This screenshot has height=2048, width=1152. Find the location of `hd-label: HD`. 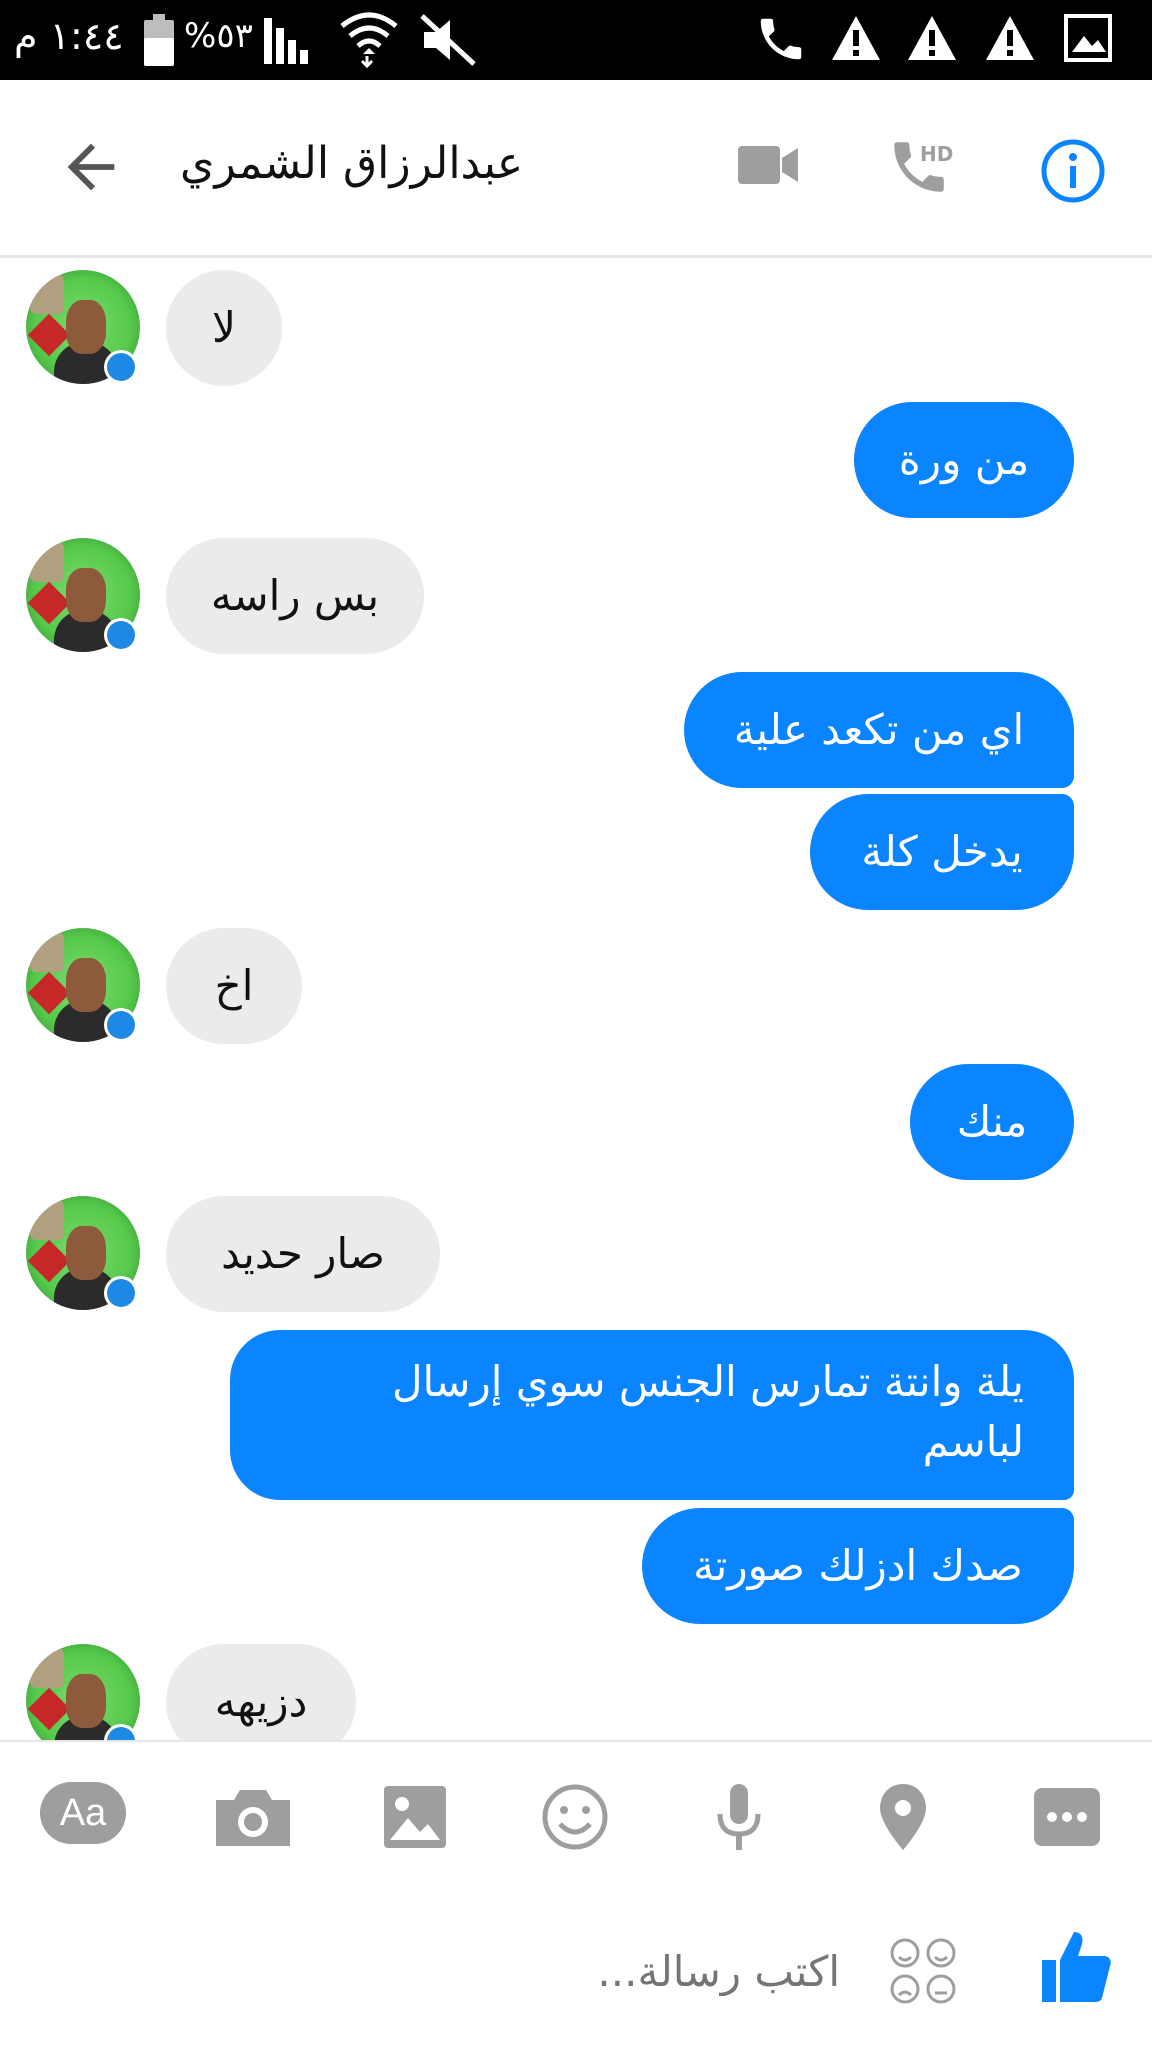

hd-label: HD is located at coordinates (937, 154).